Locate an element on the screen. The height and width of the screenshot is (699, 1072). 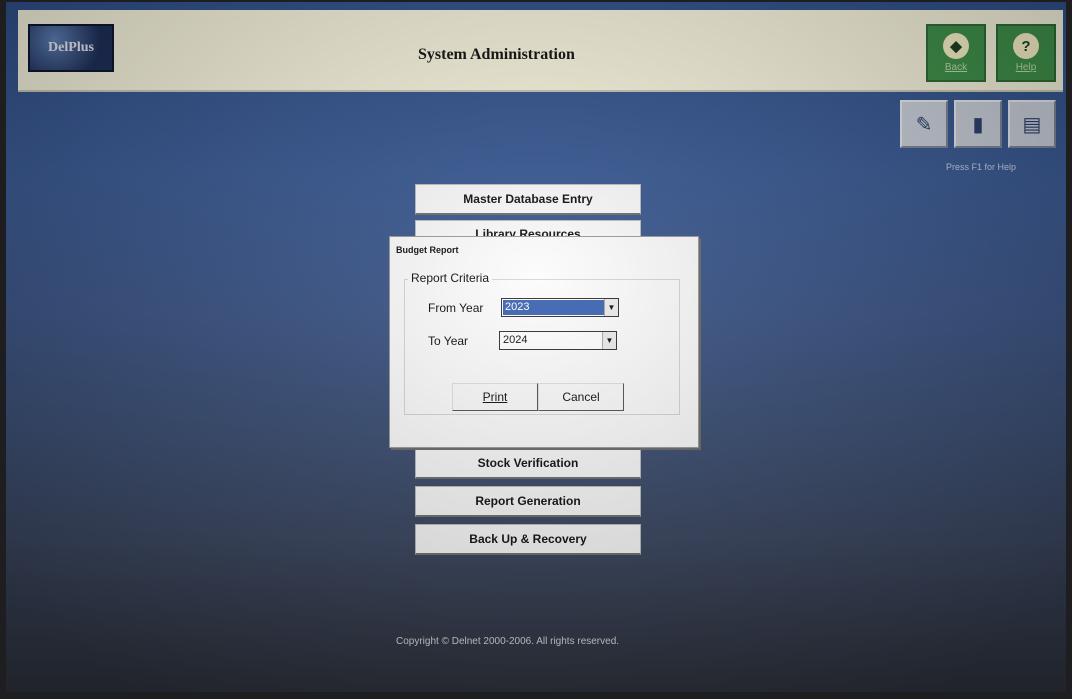
from-year-select: 2023 ▼ is located at coordinates (560, 307).